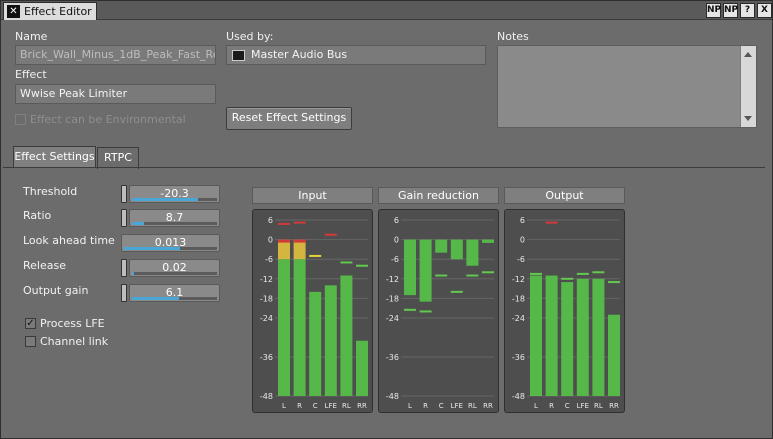 The height and width of the screenshot is (439, 773). What do you see at coordinates (170, 243) in the screenshot?
I see `param-slider: 0.013` at bounding box center [170, 243].